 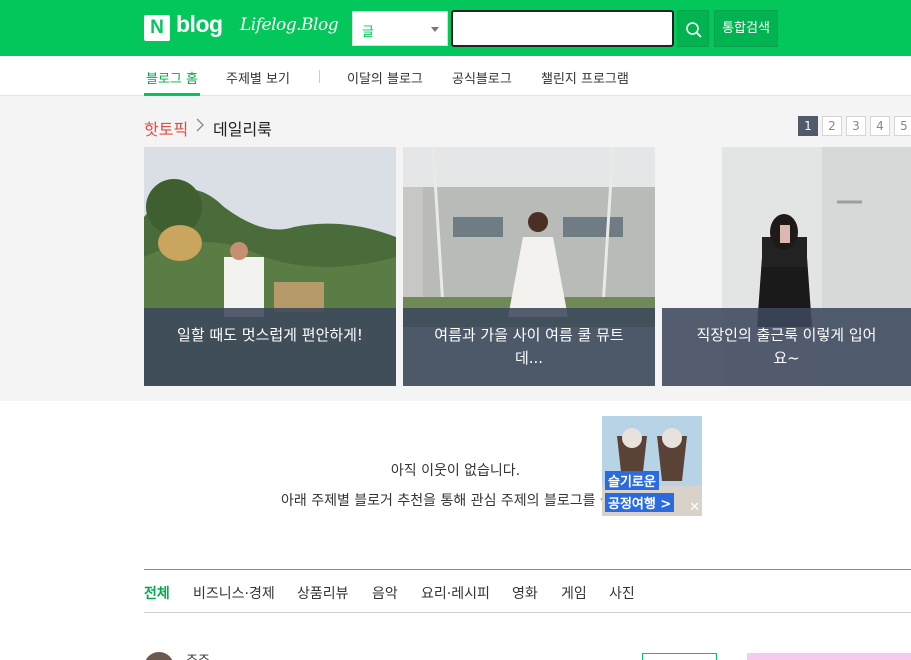 What do you see at coordinates (385, 77) in the screenshot?
I see `nav-monthly-blog: 이달의 블로그` at bounding box center [385, 77].